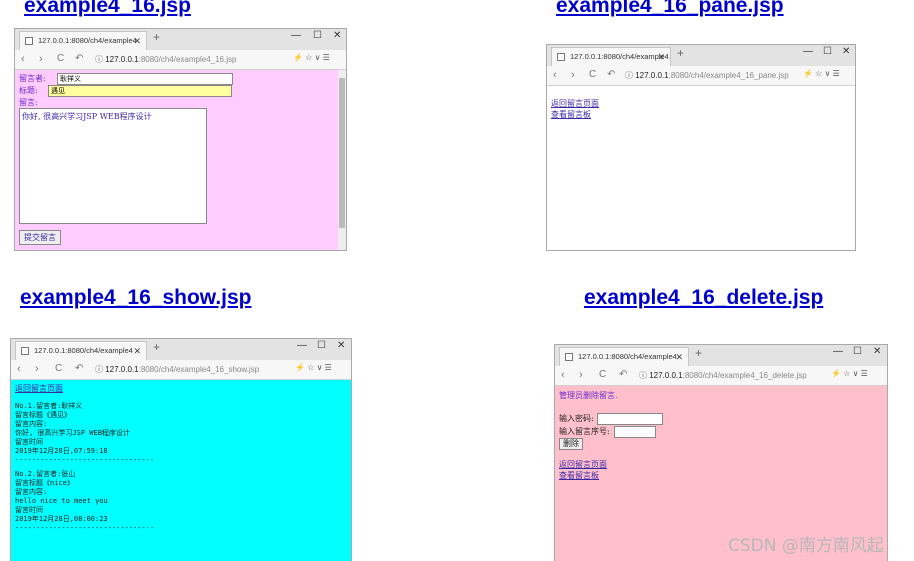 This screenshot has width=914, height=561. Describe the element at coordinates (136, 297) in the screenshot. I see `heading-example4-16-show: example4_16_show.jsp` at that location.